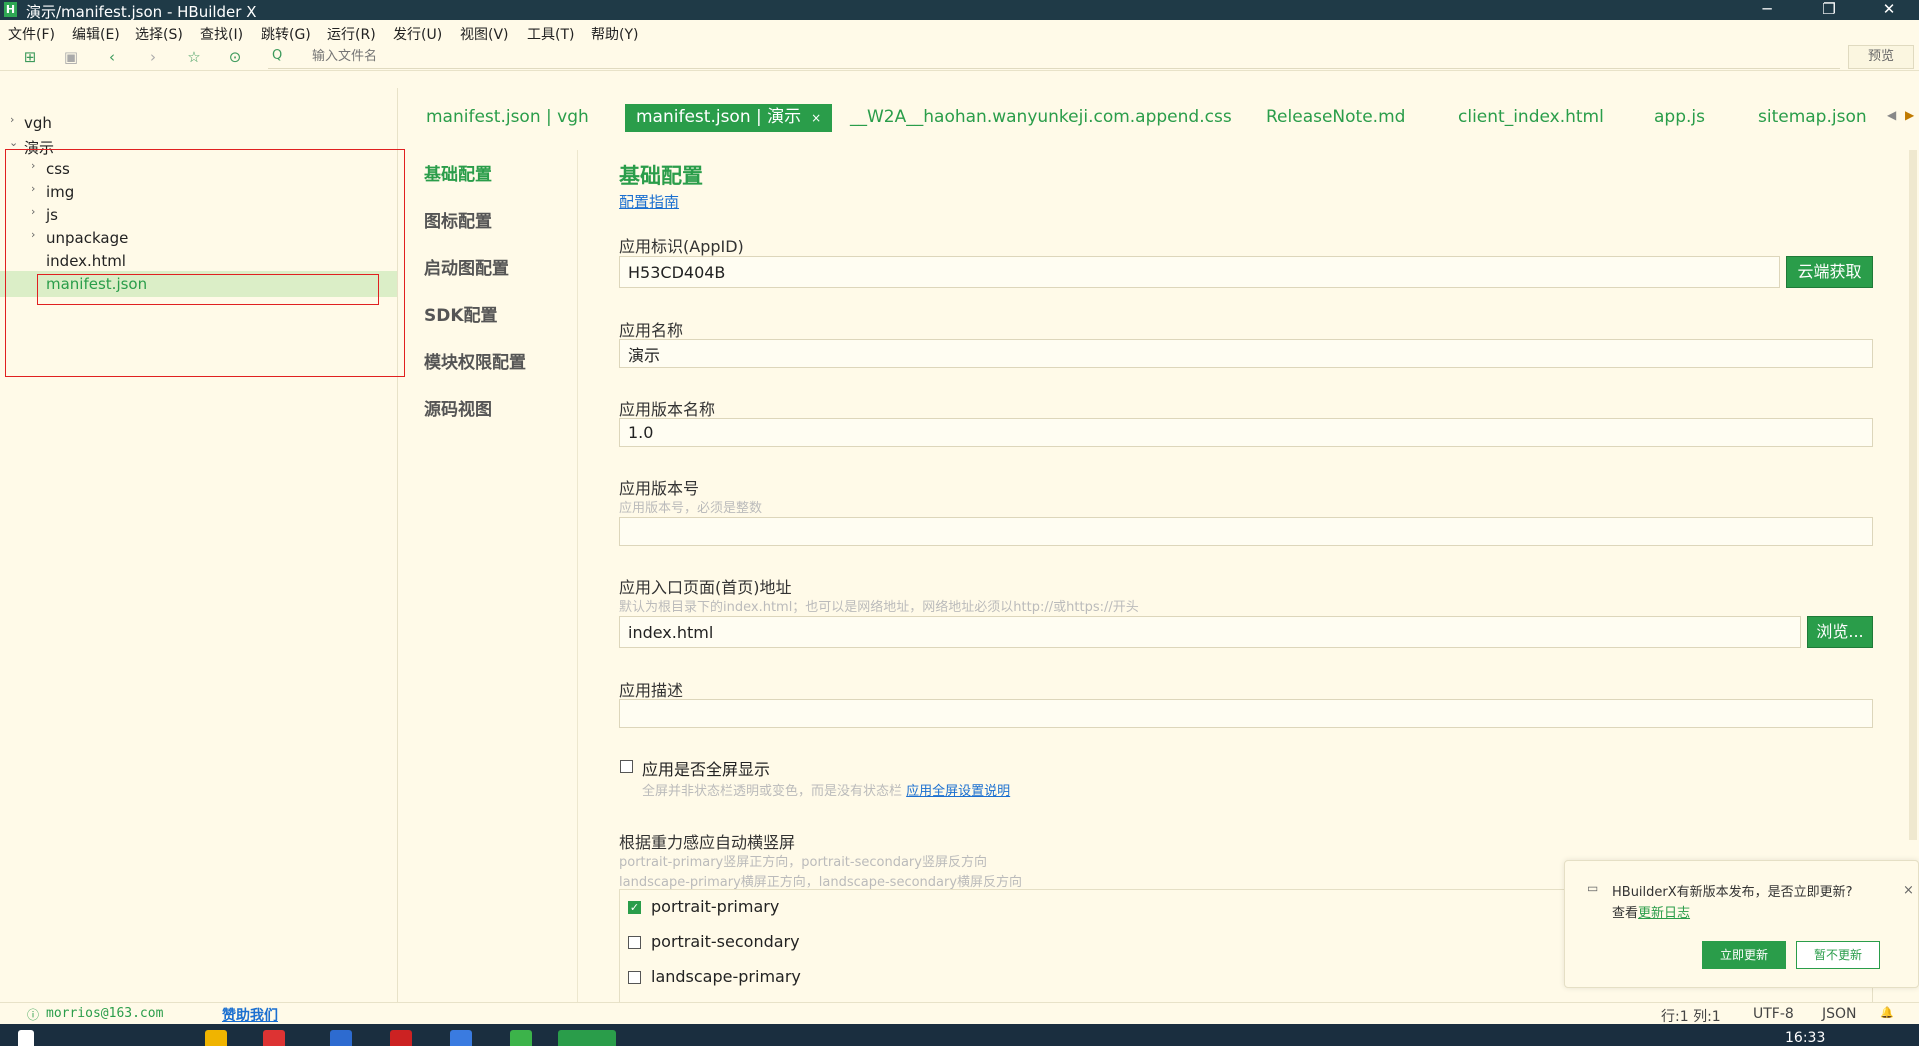  Describe the element at coordinates (667, 409) in the screenshot. I see `version-name-label: 应用版本名称` at that location.